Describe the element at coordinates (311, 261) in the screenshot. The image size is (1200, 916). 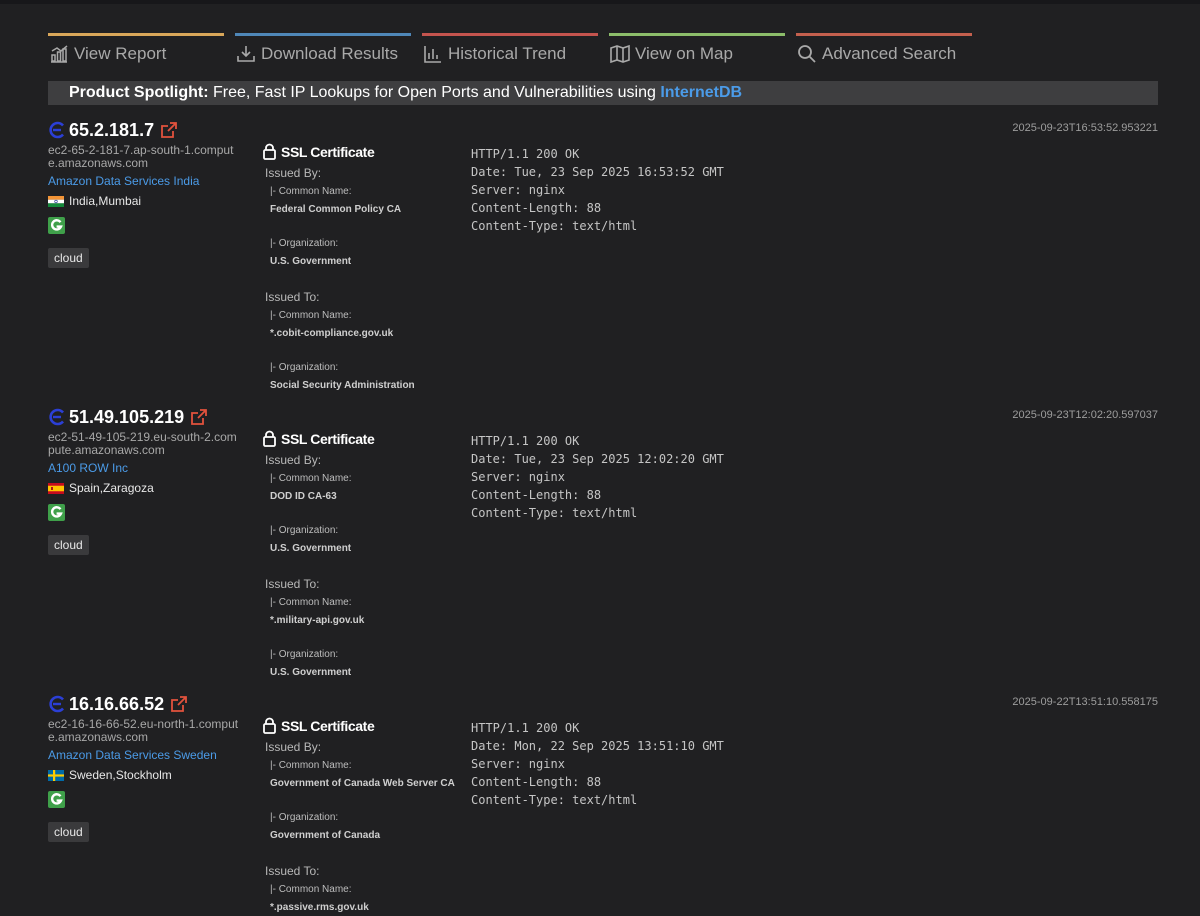
I see `issuer-organization: U.S. Government` at that location.